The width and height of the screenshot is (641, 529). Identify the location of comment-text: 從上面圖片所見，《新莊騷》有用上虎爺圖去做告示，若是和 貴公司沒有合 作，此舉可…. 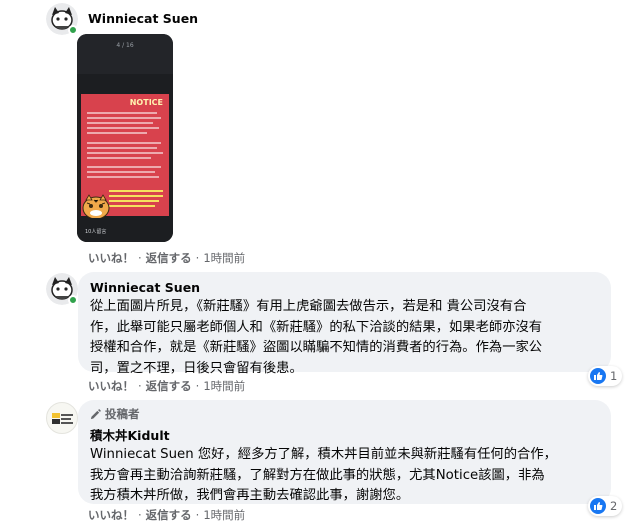
(316, 337).